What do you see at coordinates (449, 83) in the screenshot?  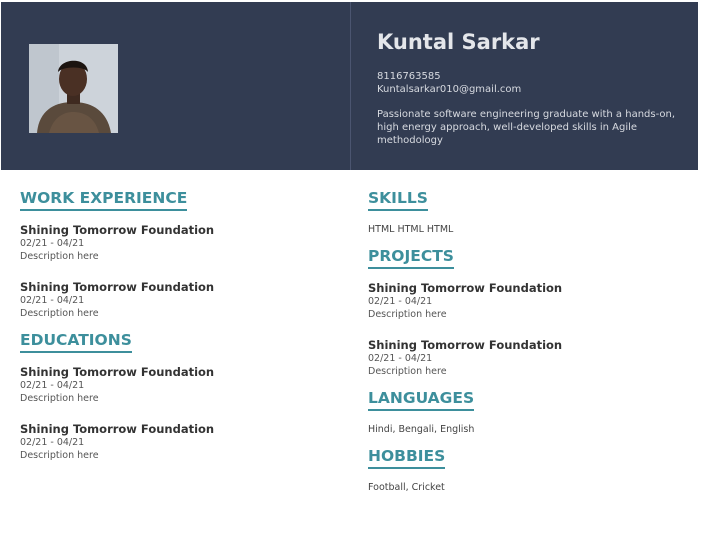 I see `contact-info: 8116763585 Kuntalsarkar010@gmail.com` at bounding box center [449, 83].